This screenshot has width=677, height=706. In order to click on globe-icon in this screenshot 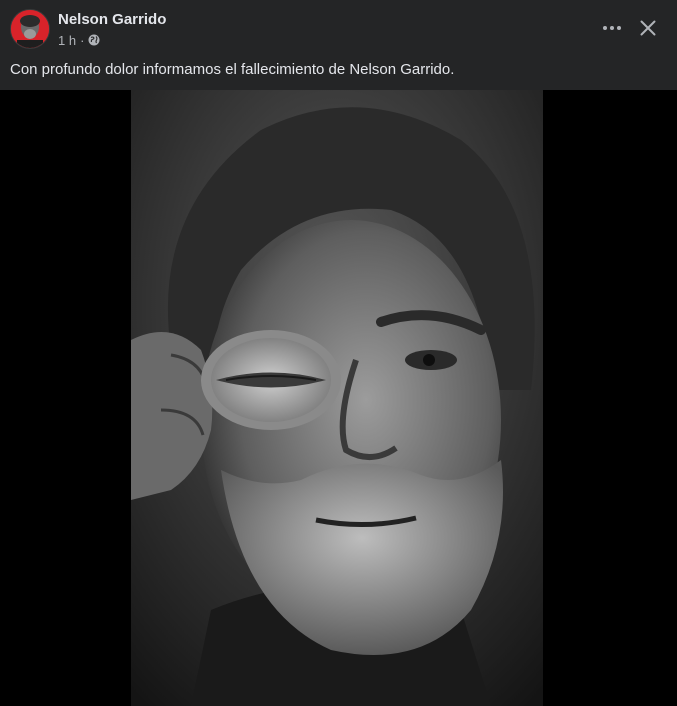, I will do `click(94, 40)`.